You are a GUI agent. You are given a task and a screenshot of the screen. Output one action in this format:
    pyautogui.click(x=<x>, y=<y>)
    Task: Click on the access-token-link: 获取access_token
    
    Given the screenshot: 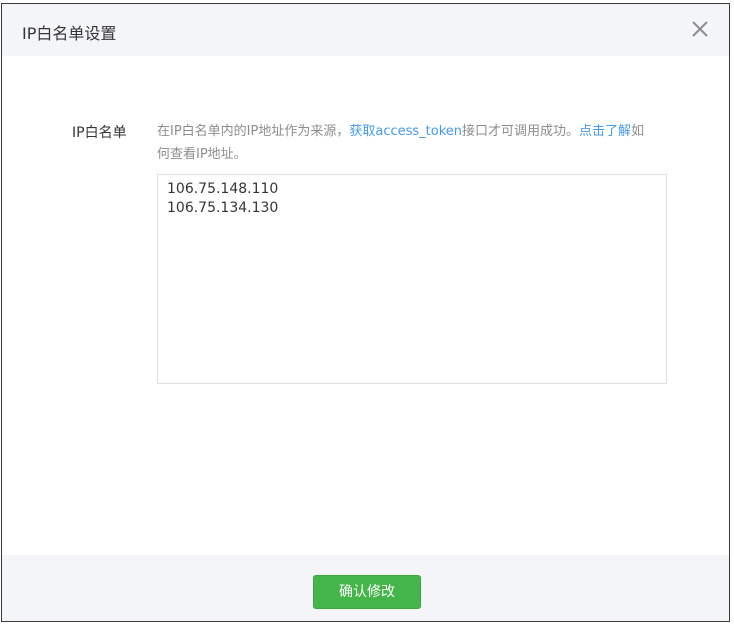 What is the action you would take?
    pyautogui.click(x=405, y=131)
    